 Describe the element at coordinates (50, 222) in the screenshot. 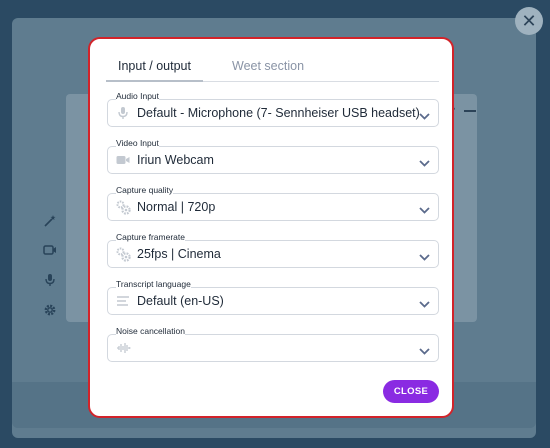

I see `magic-wand-icon` at that location.